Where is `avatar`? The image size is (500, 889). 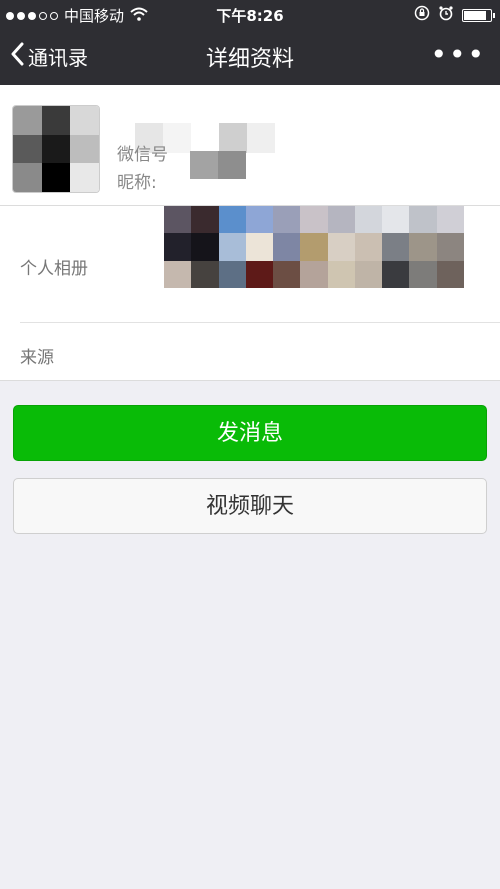
avatar is located at coordinates (56, 149).